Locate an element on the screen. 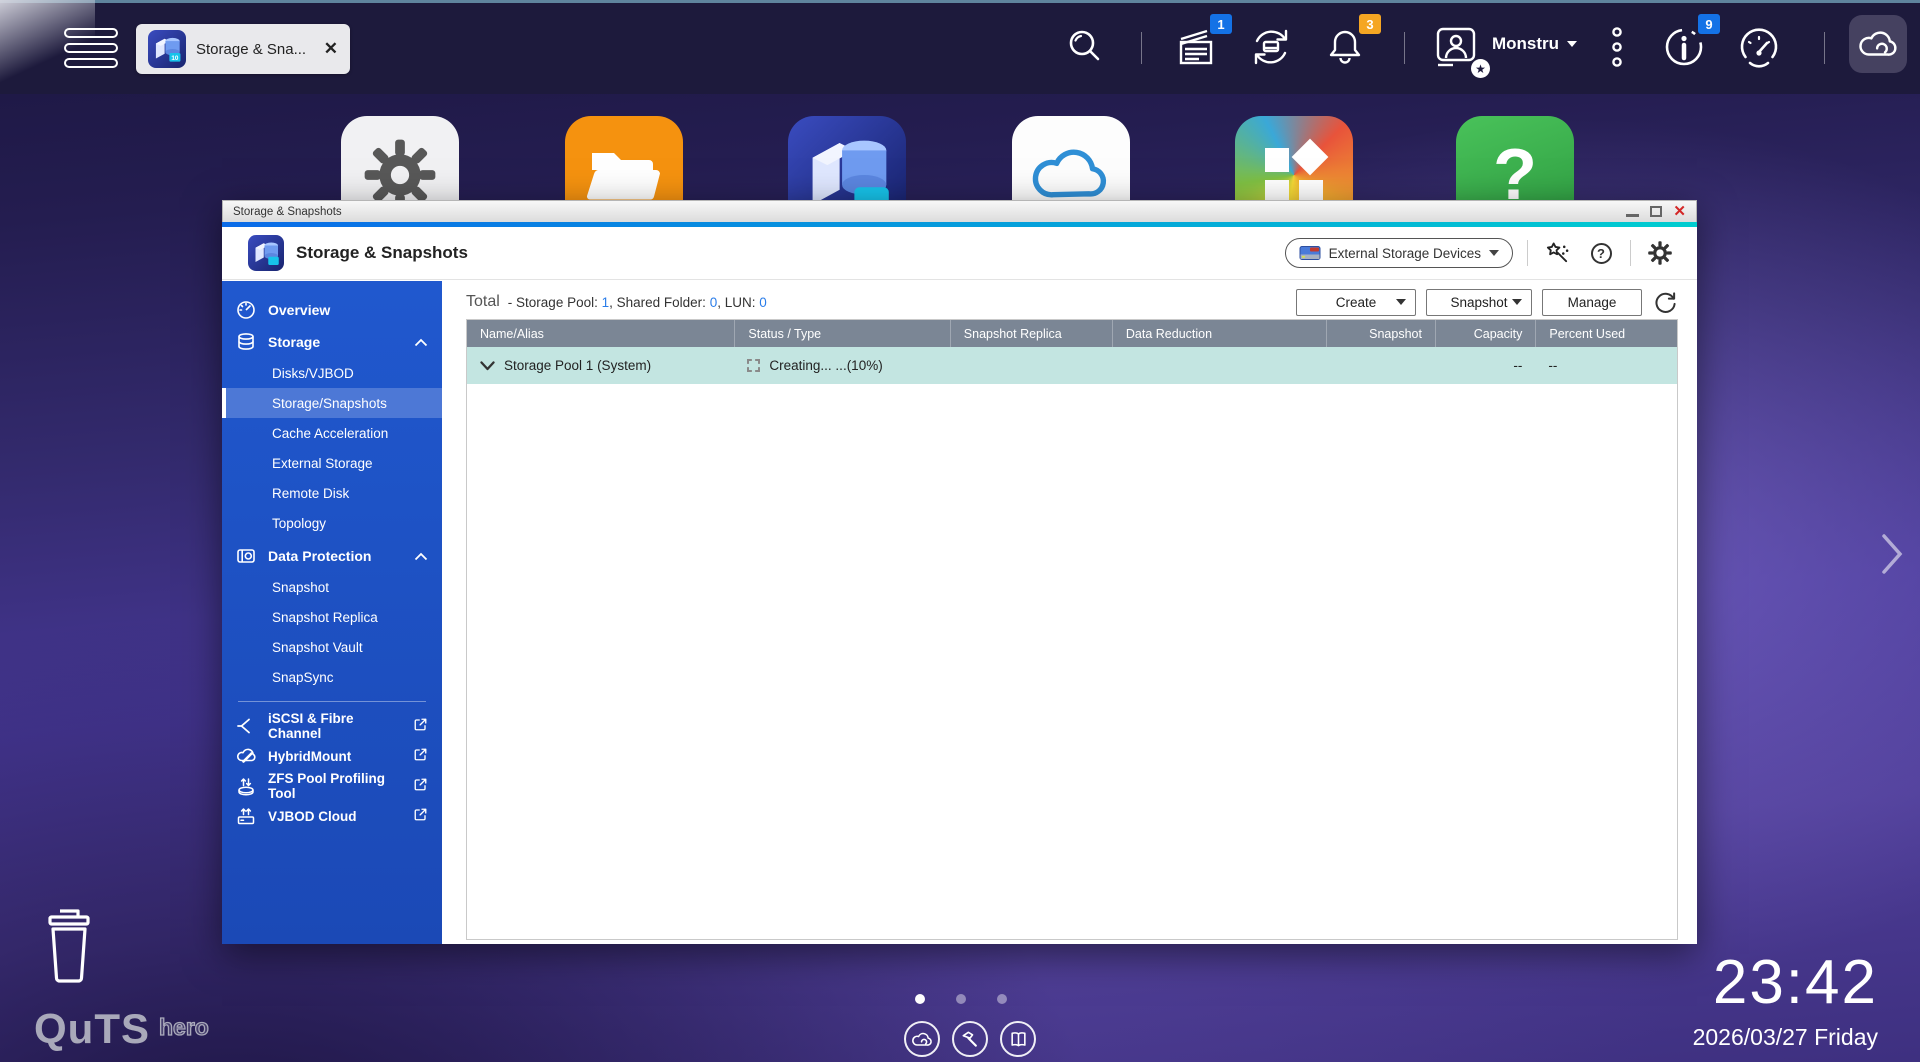 This screenshot has height=1062, width=1920. chevron-right-icon is located at coordinates (1892, 554).